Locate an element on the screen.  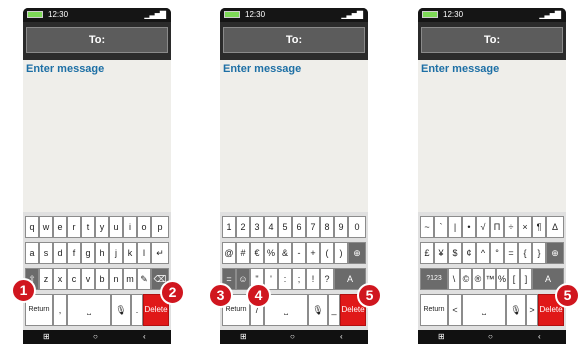
key: ; is located at coordinates (299, 279).